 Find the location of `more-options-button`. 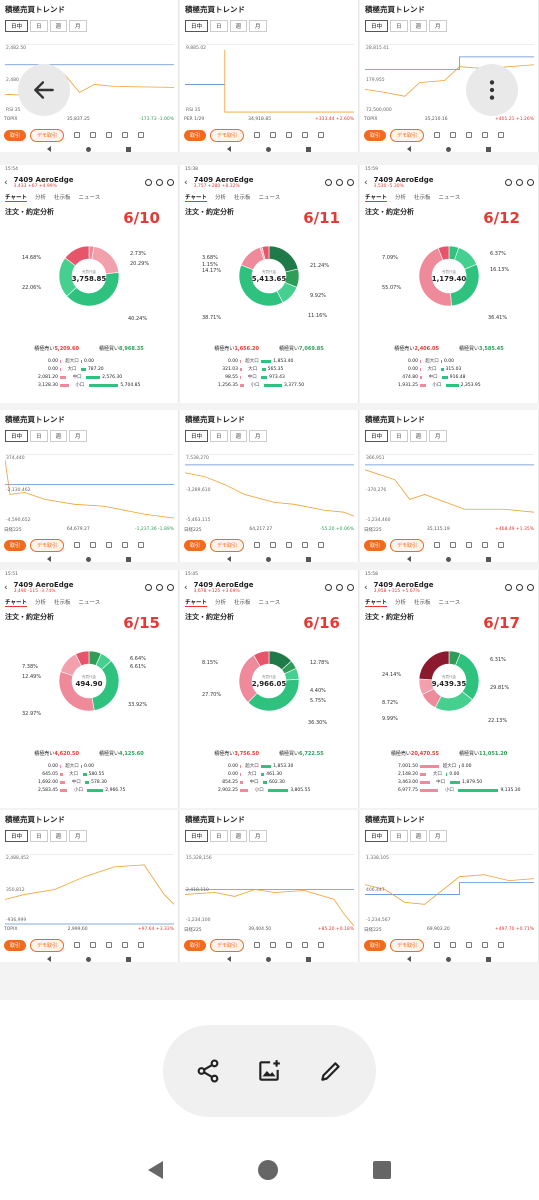

more-options-button is located at coordinates (492, 90).